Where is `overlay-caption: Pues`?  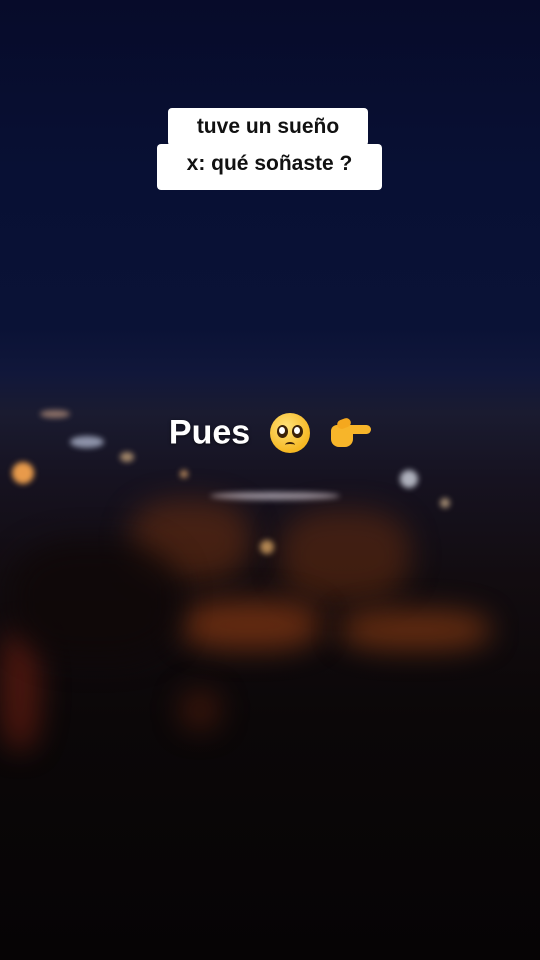 overlay-caption: Pues is located at coordinates (270, 433).